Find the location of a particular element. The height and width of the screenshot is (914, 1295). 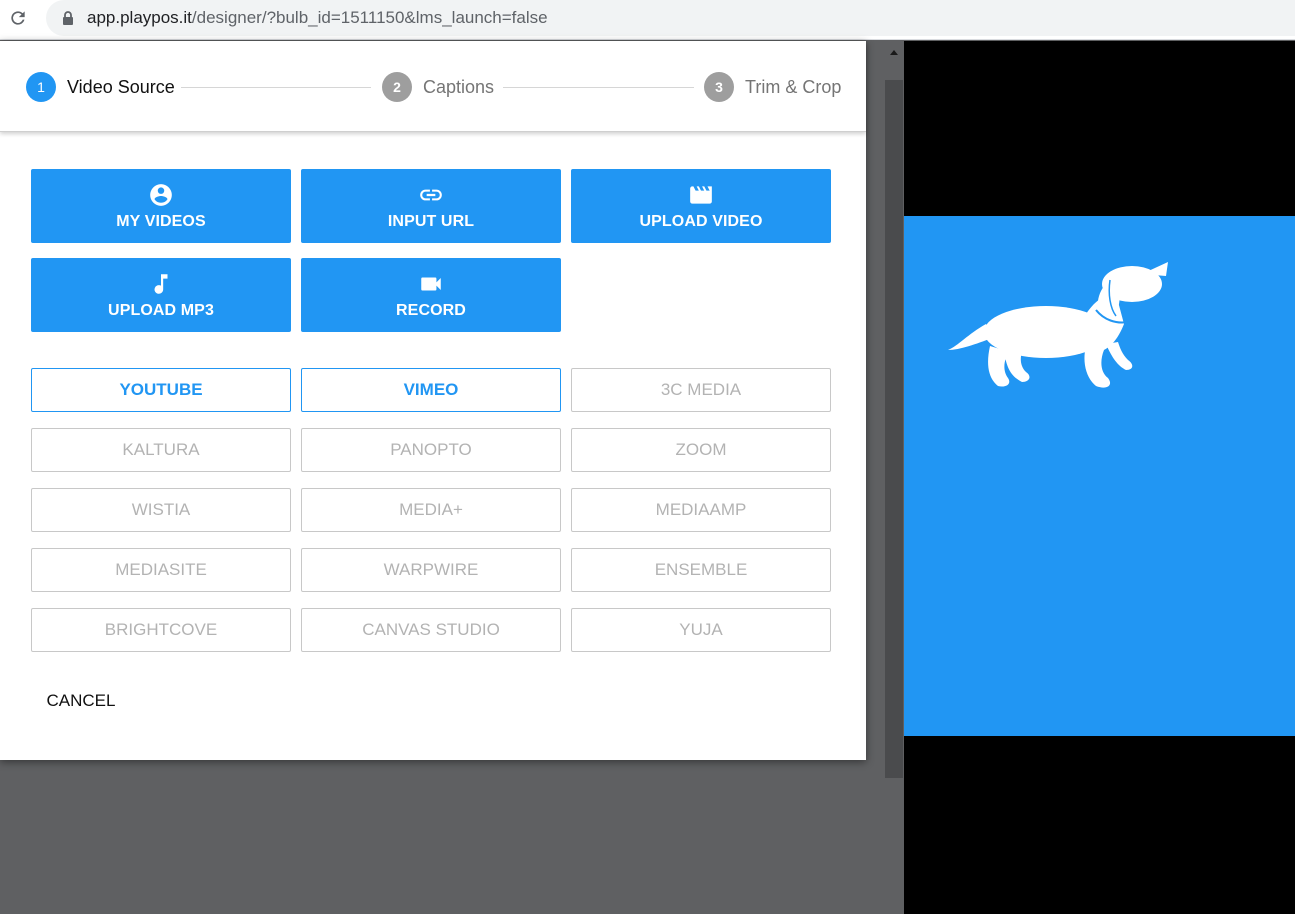

upload-video-button: UPLOAD VIDEO is located at coordinates (701, 206).